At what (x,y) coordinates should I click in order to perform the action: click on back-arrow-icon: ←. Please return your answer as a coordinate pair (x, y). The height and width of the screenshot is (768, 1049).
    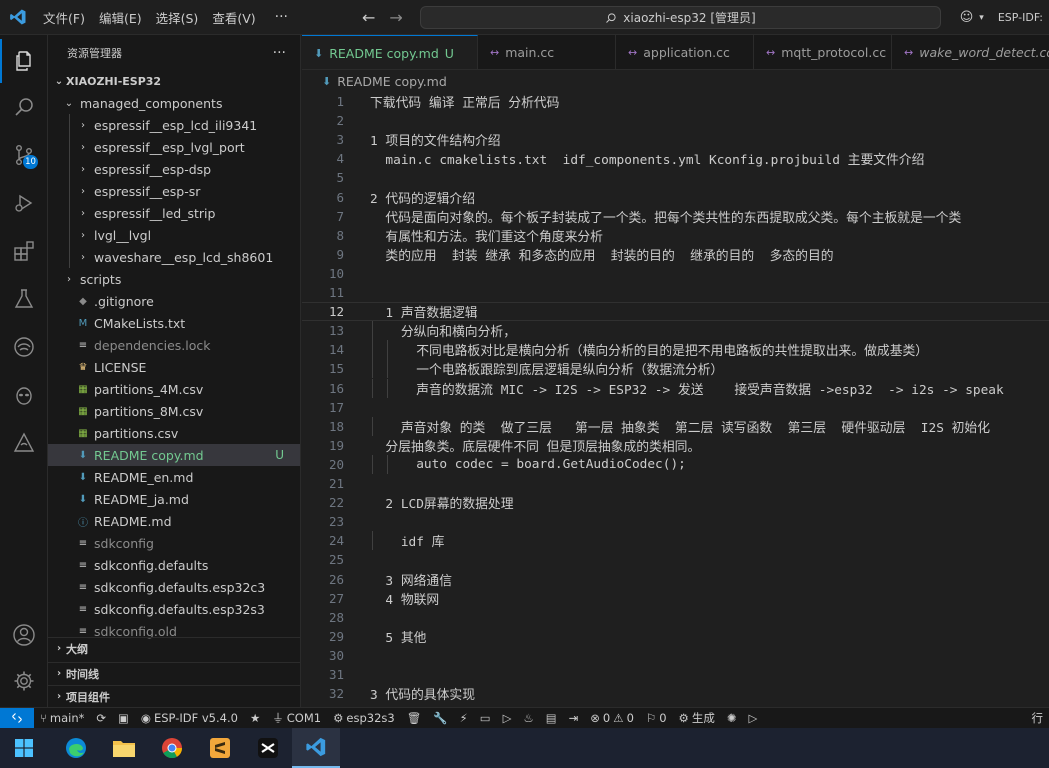
    Looking at the image, I should click on (368, 17).